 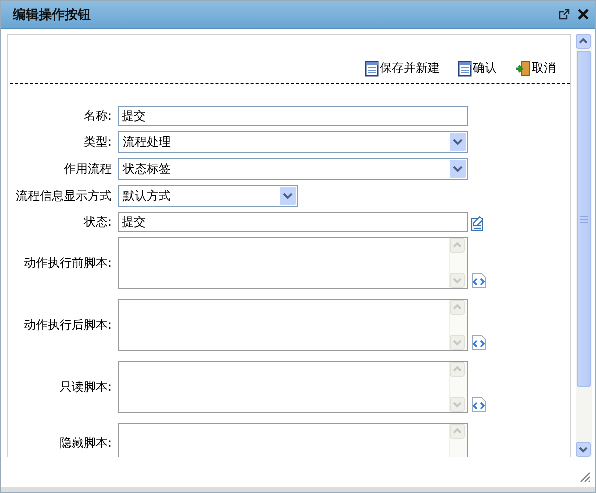 What do you see at coordinates (585, 477) in the screenshot?
I see `resize-grip-icon` at bounding box center [585, 477].